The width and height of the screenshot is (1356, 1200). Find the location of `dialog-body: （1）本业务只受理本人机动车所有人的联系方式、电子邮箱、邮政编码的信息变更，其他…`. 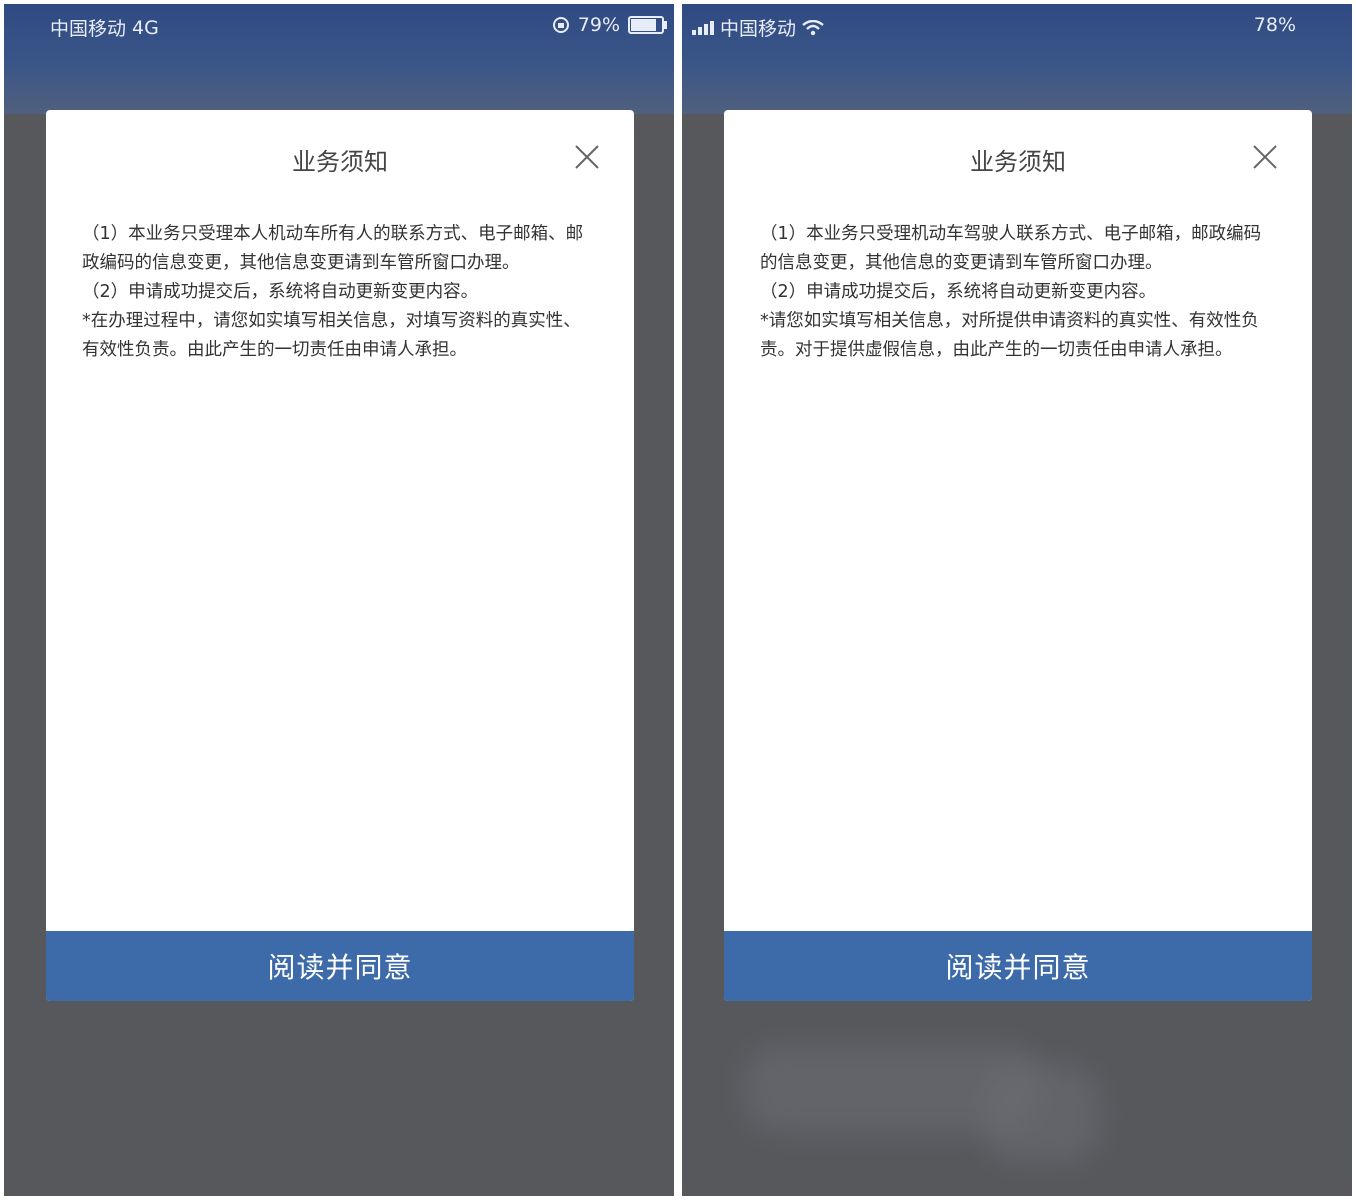

dialog-body: （1）本业务只受理本人机动车所有人的联系方式、电子邮箱、邮政编码的信息变更，其他… is located at coordinates (340, 292).